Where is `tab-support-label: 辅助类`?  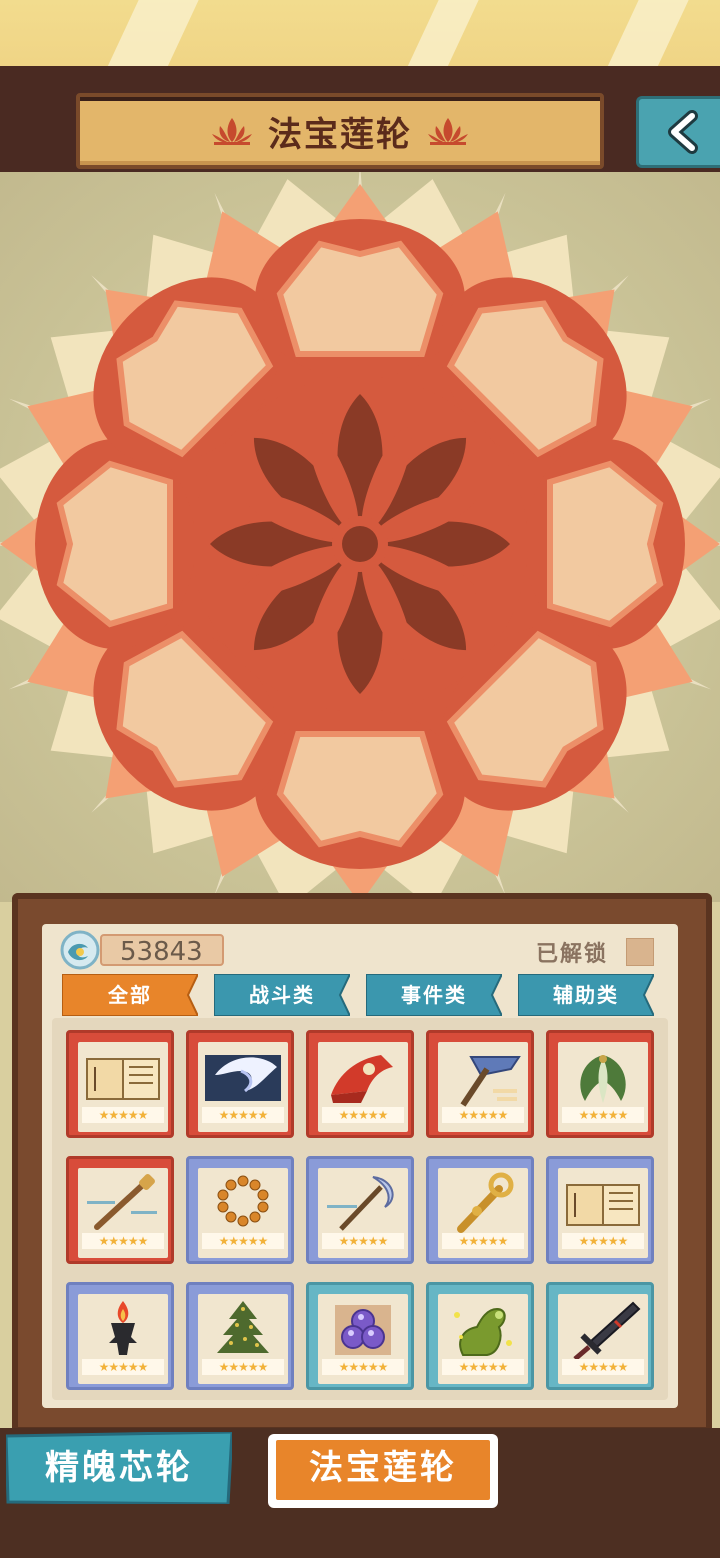
tab-support-label: 辅助类 is located at coordinates (586, 995).